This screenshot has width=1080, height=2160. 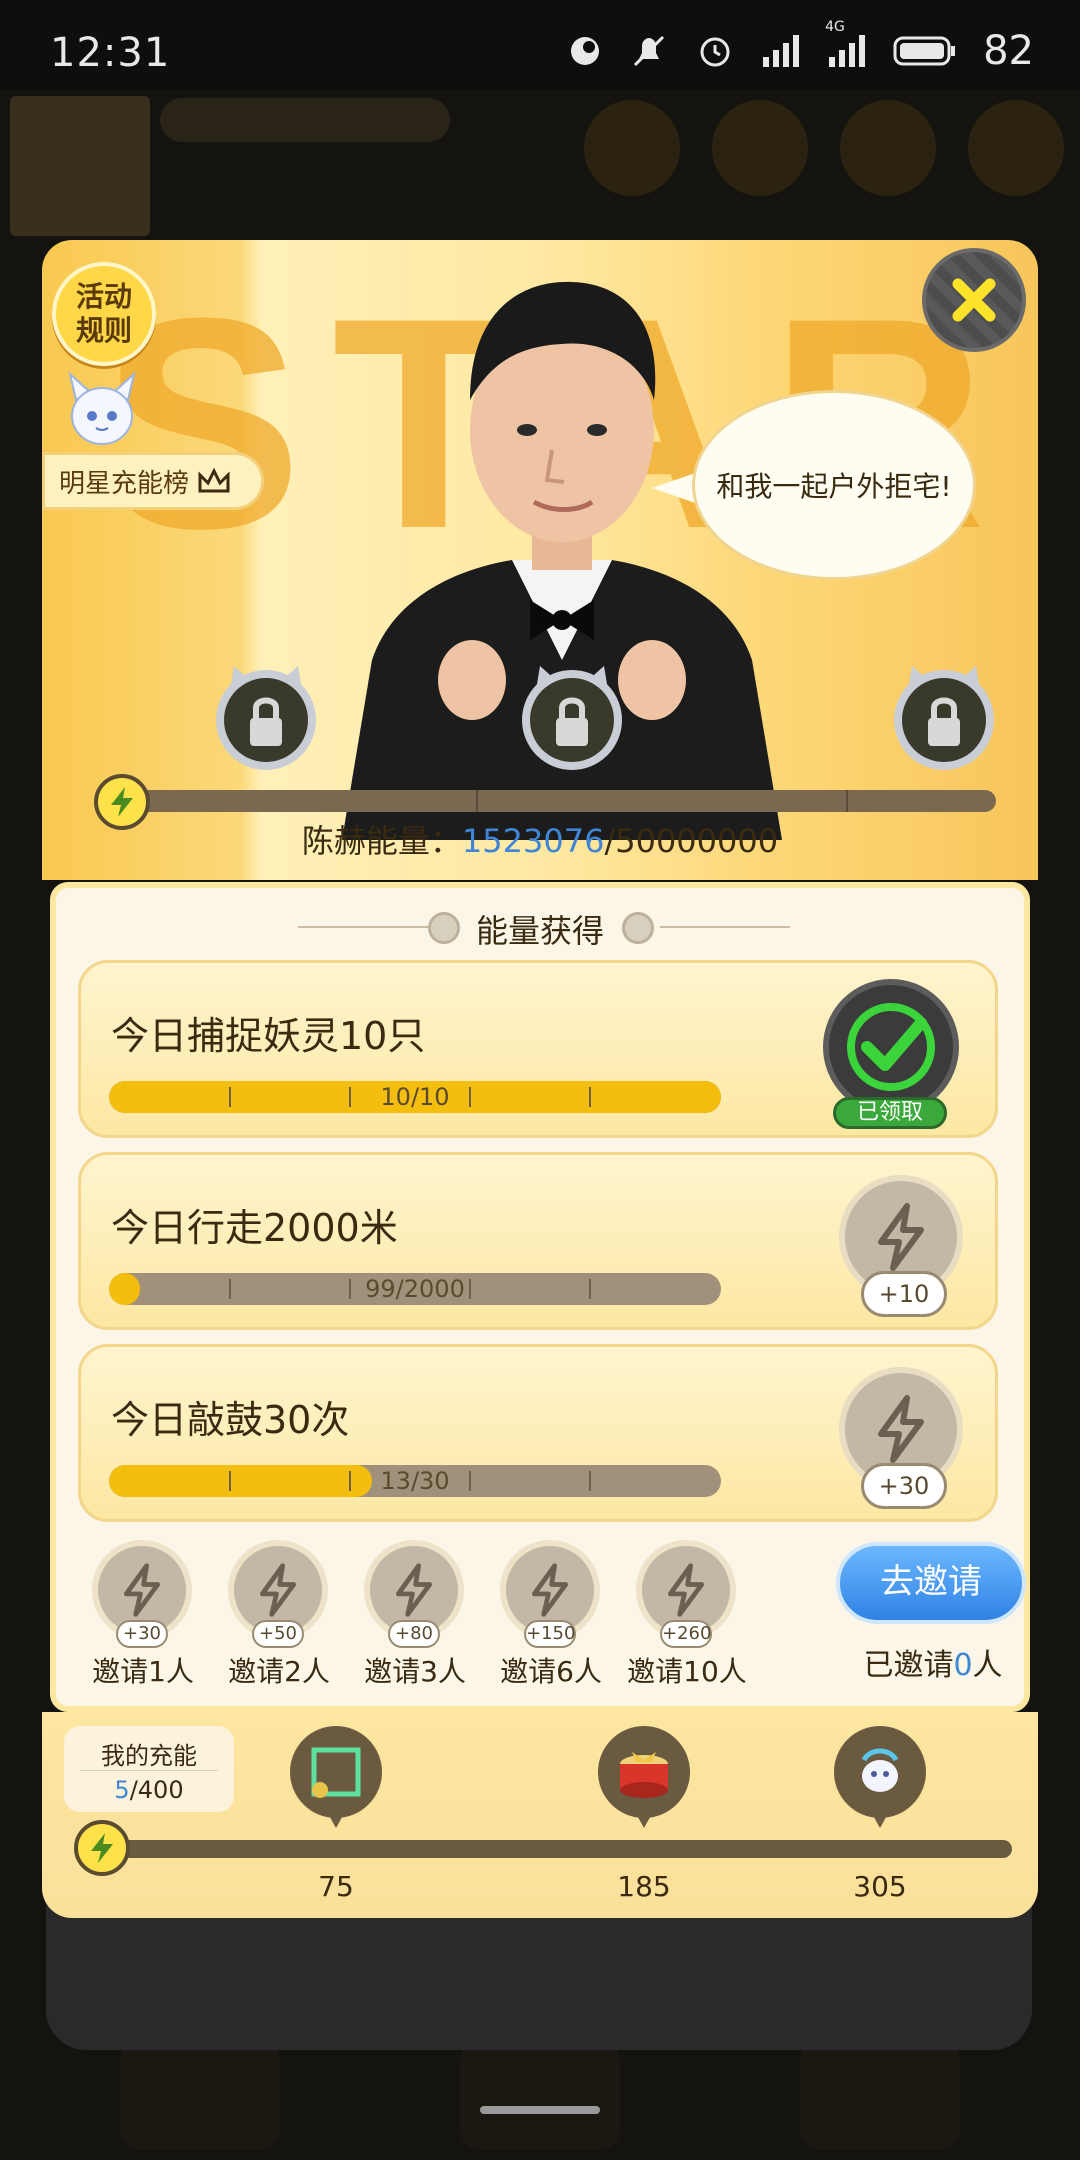 I want to click on invite-label: 邀请10人, so click(x=687, y=1671).